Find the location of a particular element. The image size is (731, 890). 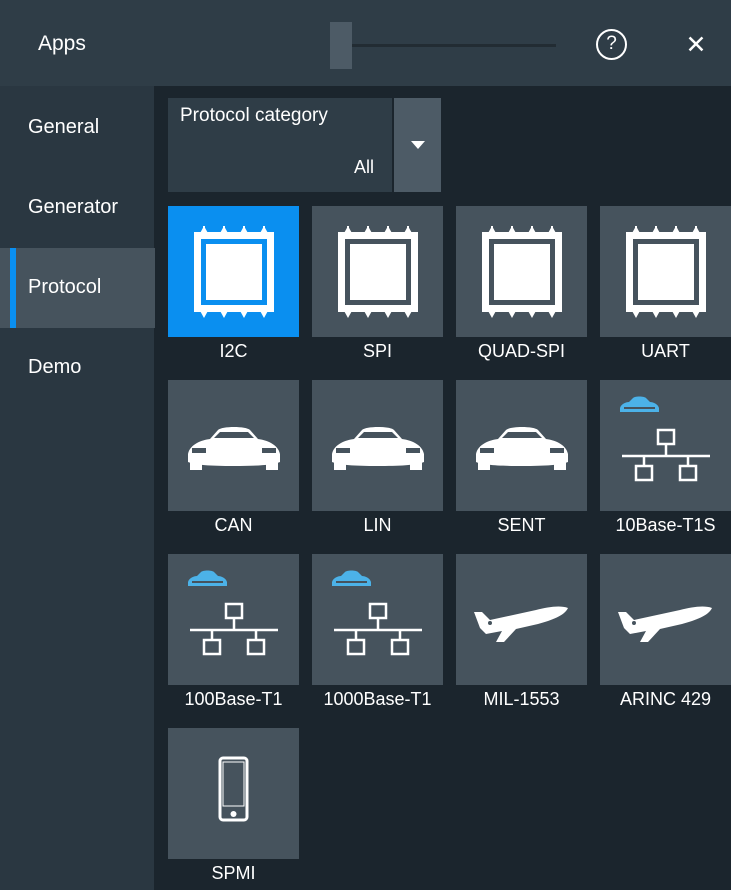

app-tile-can is located at coordinates (233, 445).